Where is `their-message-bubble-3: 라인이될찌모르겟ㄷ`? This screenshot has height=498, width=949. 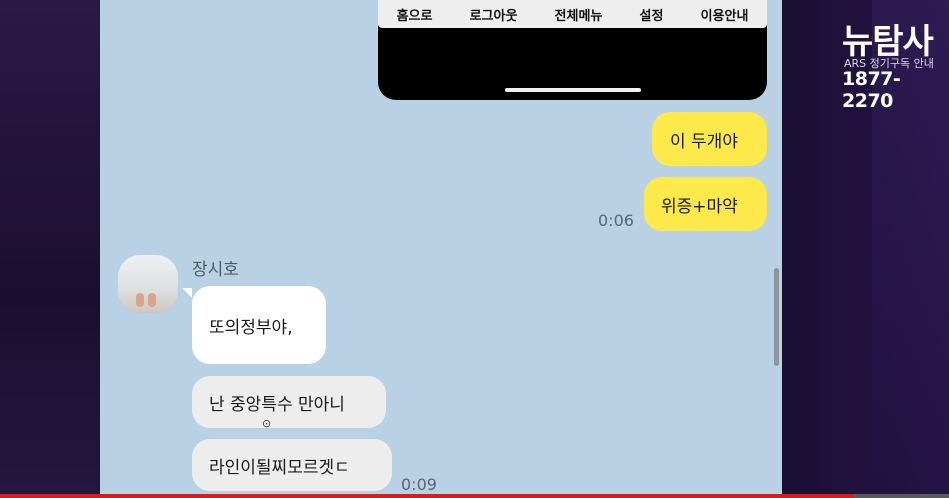
their-message-bubble-3: 라인이될찌모르겟ㄷ is located at coordinates (292, 465).